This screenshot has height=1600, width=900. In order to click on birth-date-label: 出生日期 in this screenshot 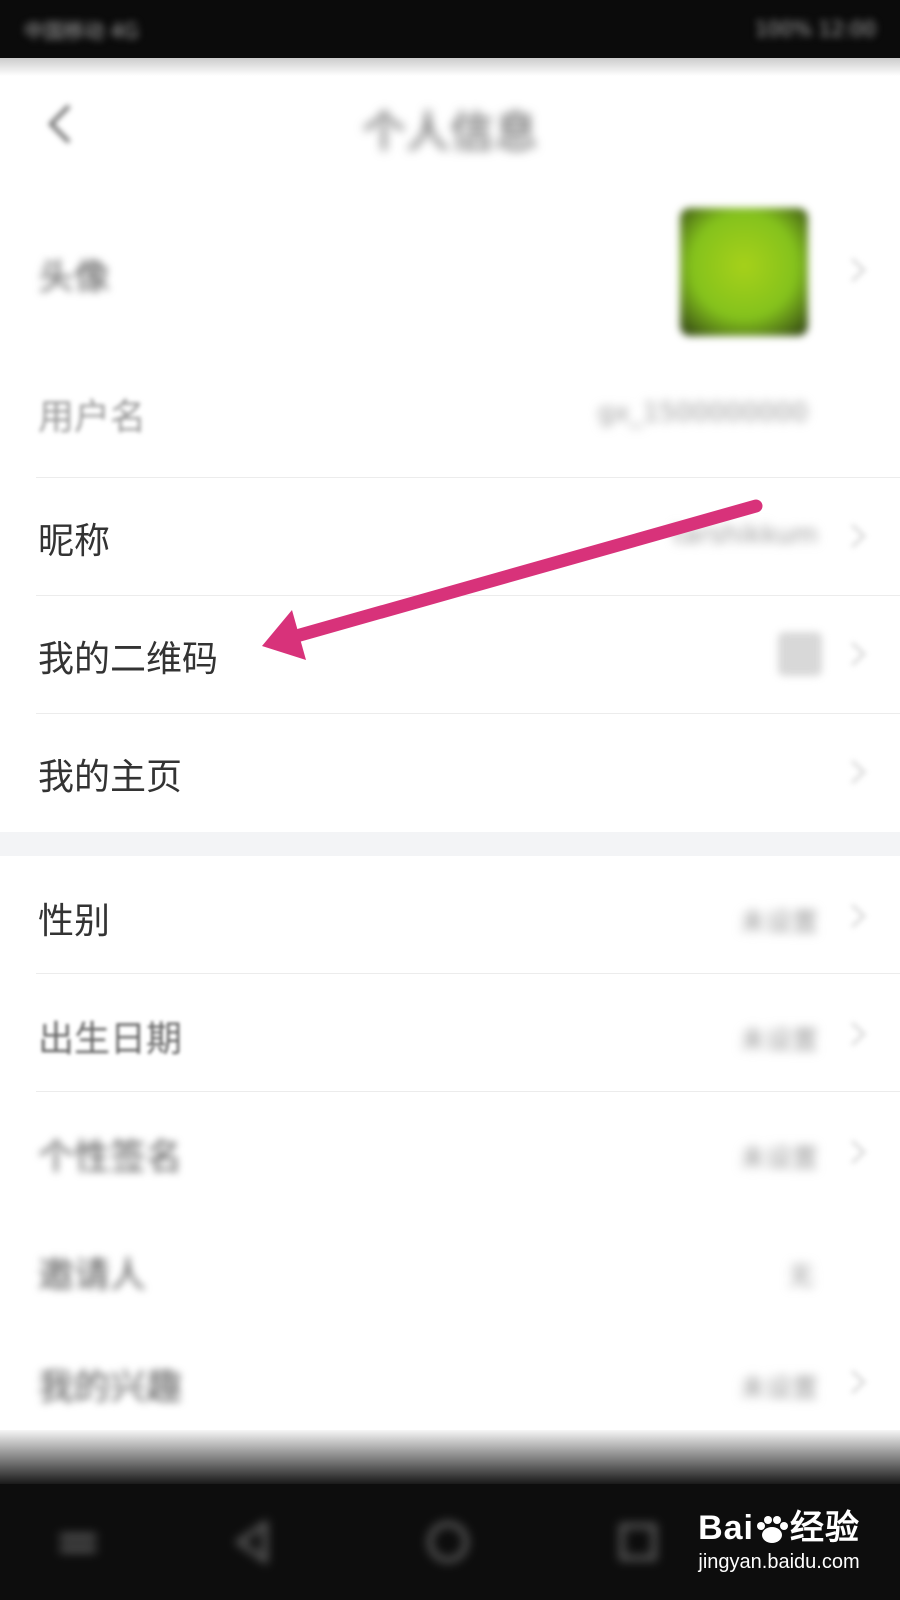, I will do `click(110, 1039)`.